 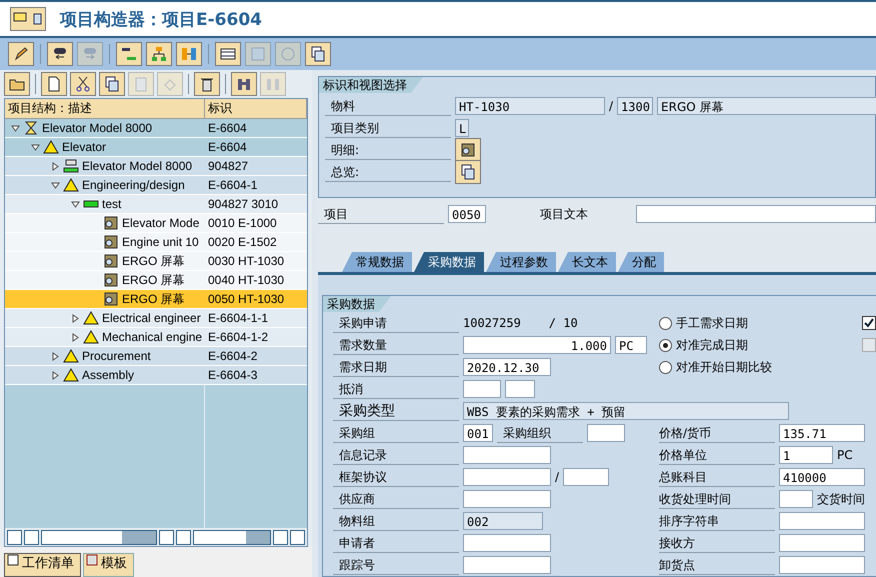 What do you see at coordinates (521, 262) in the screenshot?
I see `tab: 过程参数` at bounding box center [521, 262].